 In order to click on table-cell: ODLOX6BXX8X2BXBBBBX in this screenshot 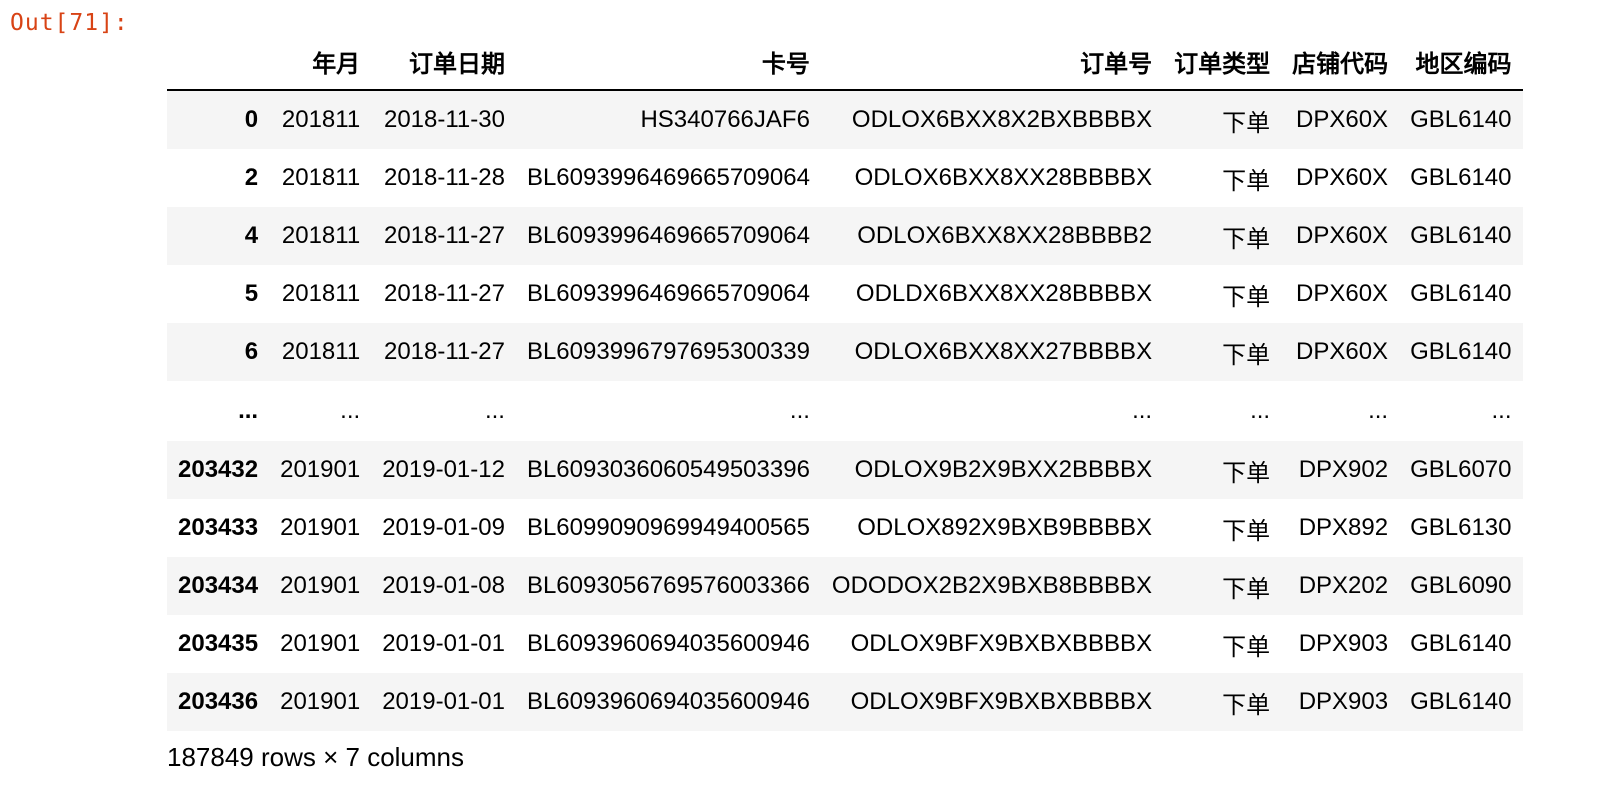, I will do `click(1002, 119)`.